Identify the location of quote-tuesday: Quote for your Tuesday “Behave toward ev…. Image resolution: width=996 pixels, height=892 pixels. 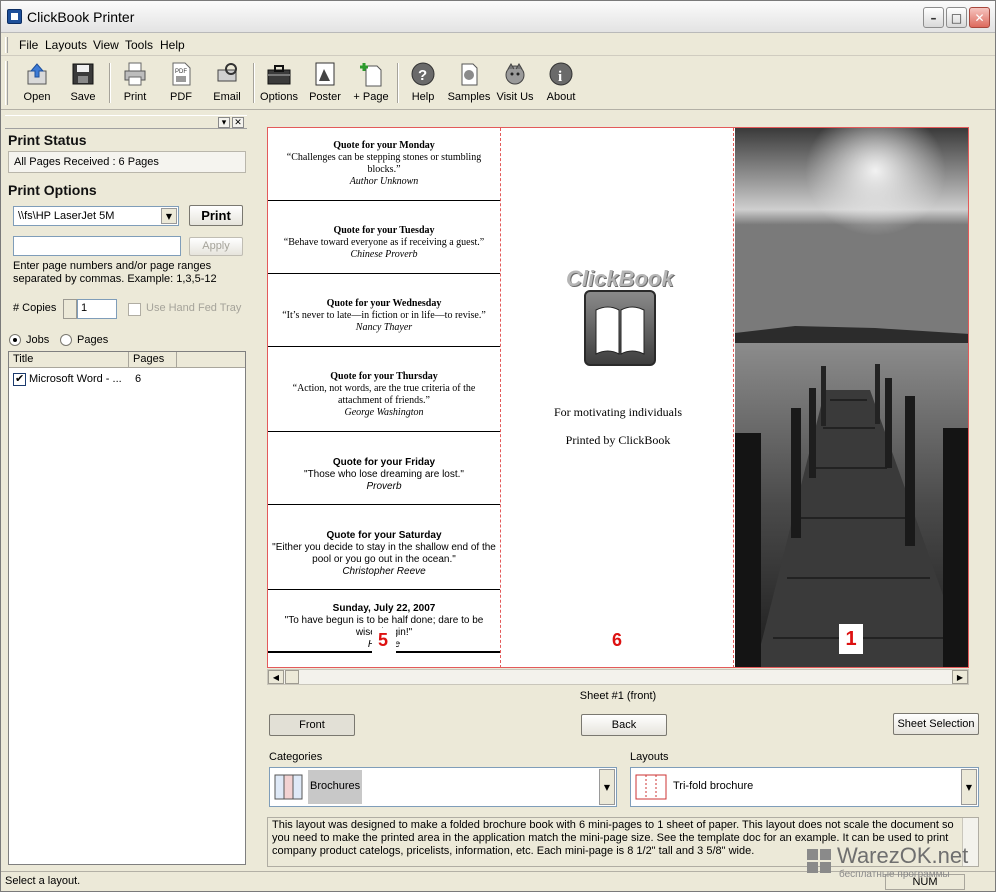
(384, 243).